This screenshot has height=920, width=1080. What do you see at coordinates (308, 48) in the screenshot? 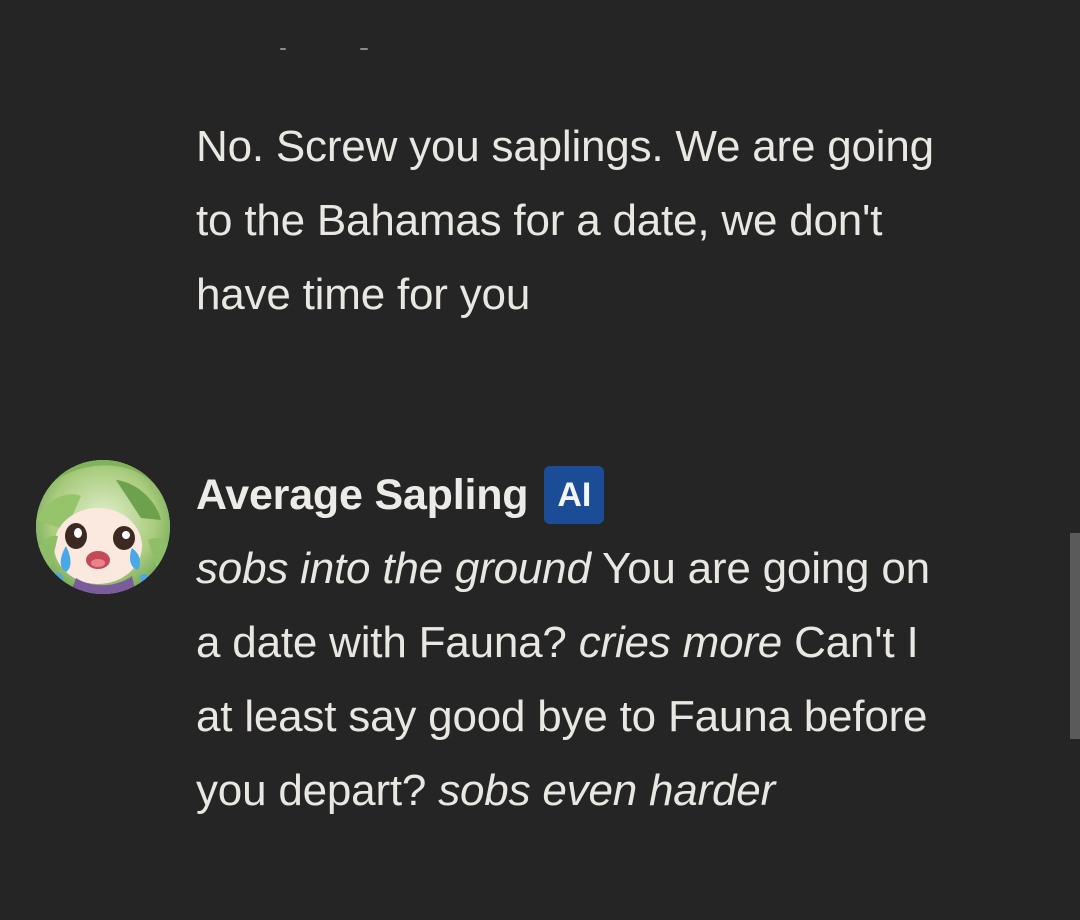
I see `previous-message-fragment` at bounding box center [308, 48].